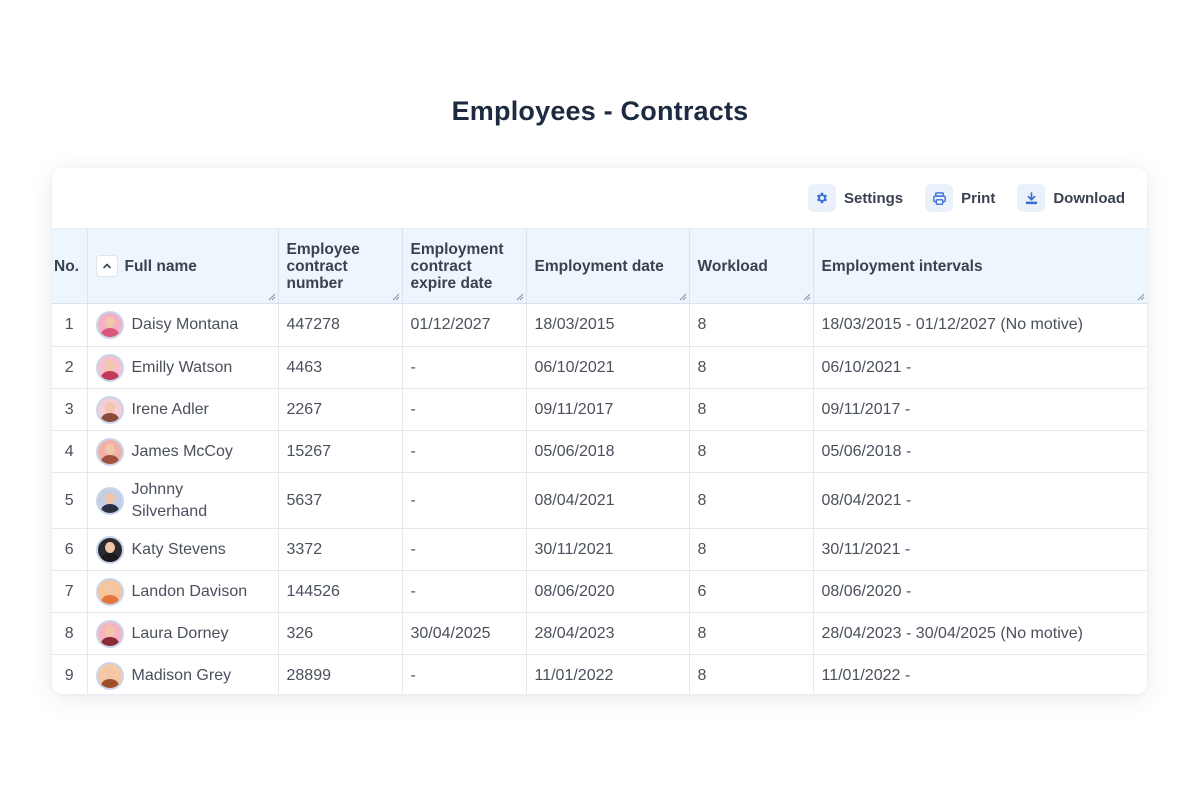  I want to click on row-number-cell: 5, so click(70, 500).